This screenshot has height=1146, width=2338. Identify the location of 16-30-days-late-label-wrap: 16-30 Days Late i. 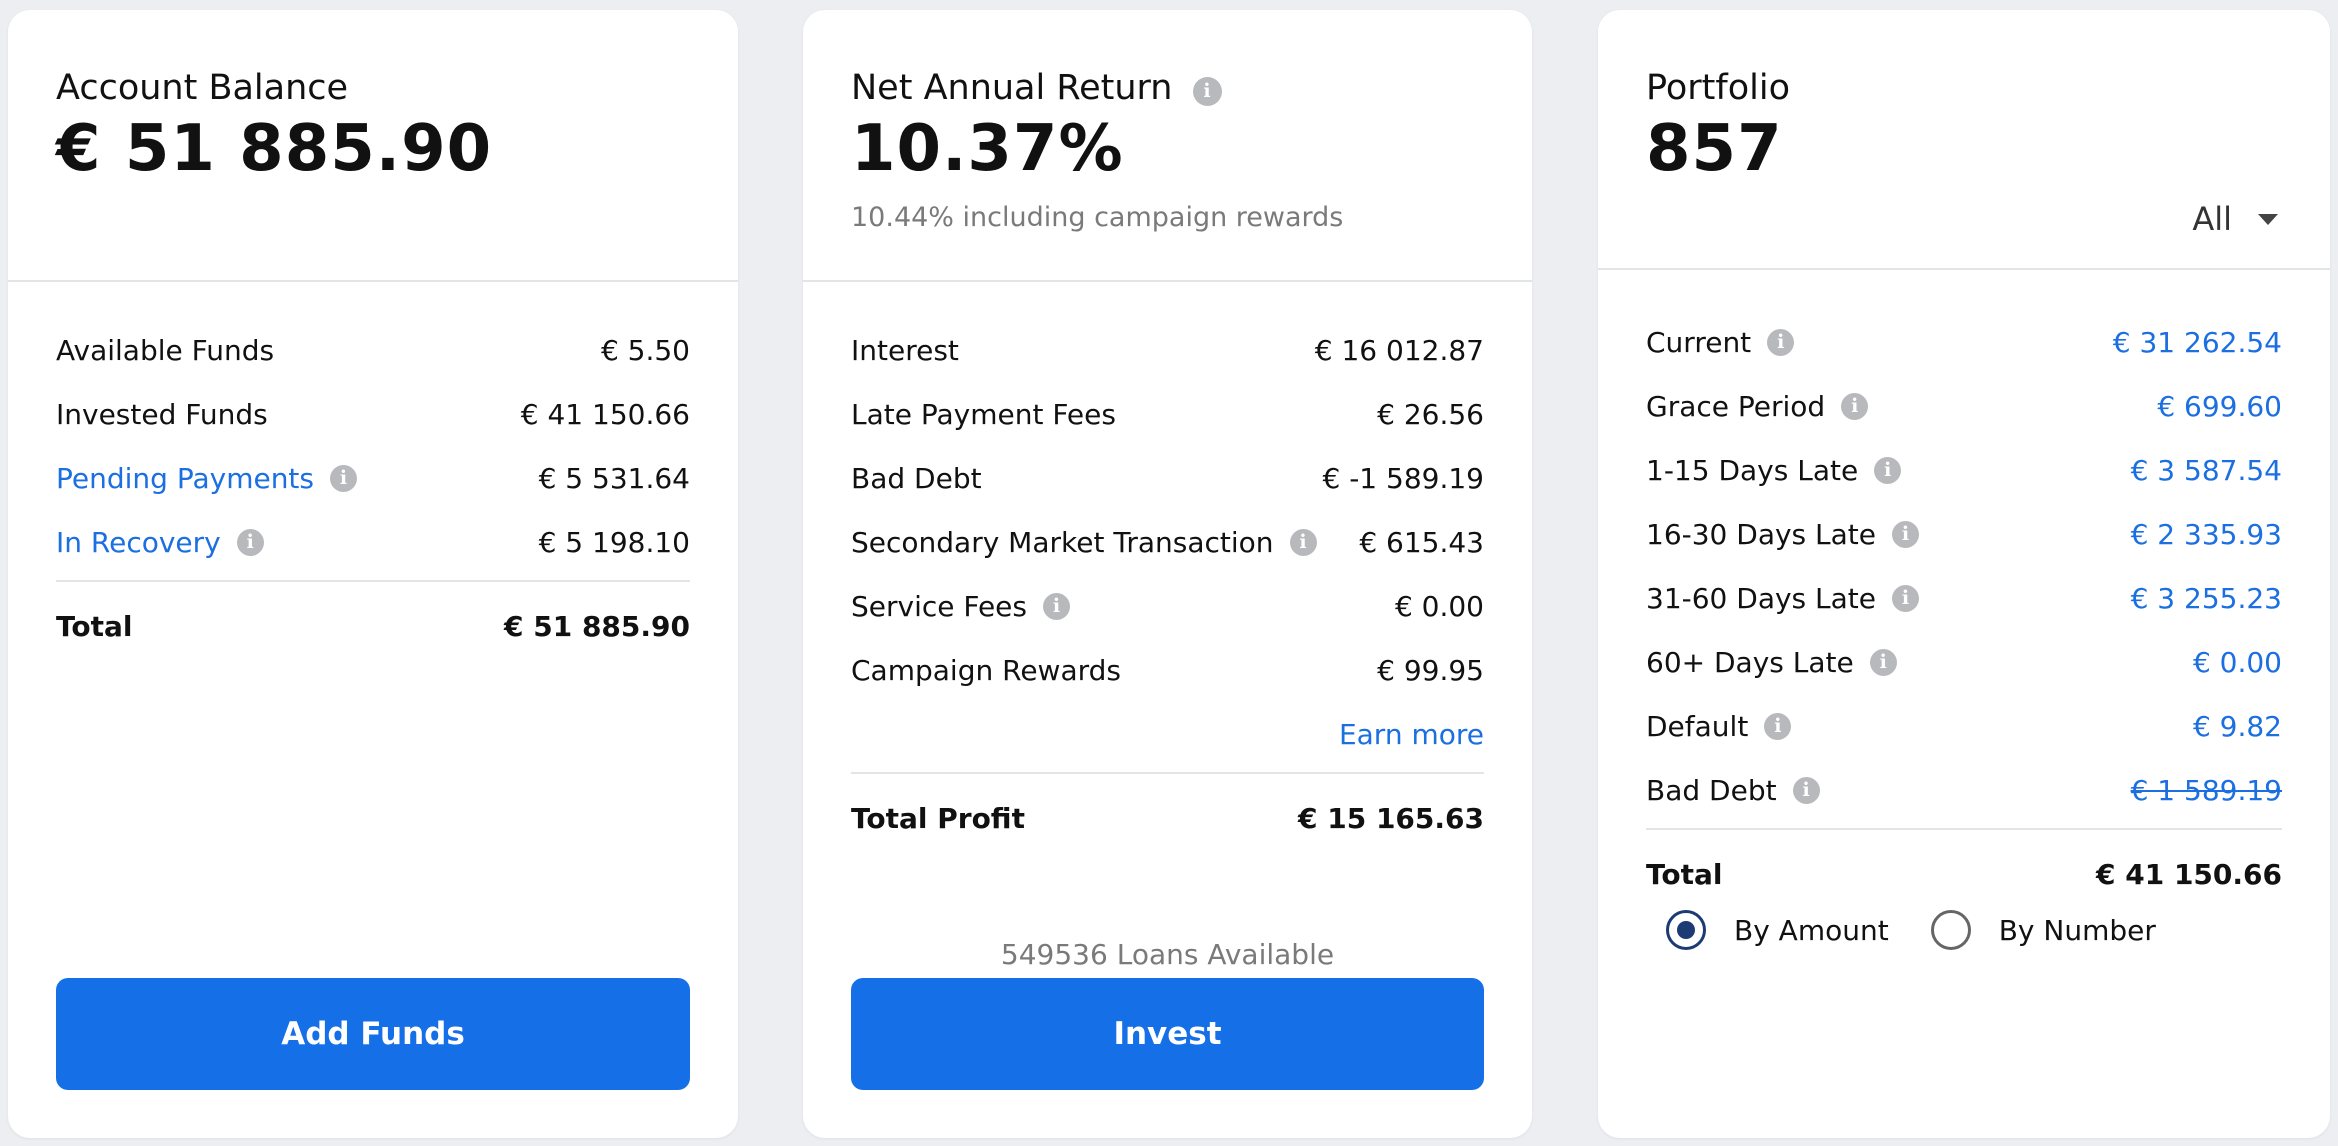
(1783, 534).